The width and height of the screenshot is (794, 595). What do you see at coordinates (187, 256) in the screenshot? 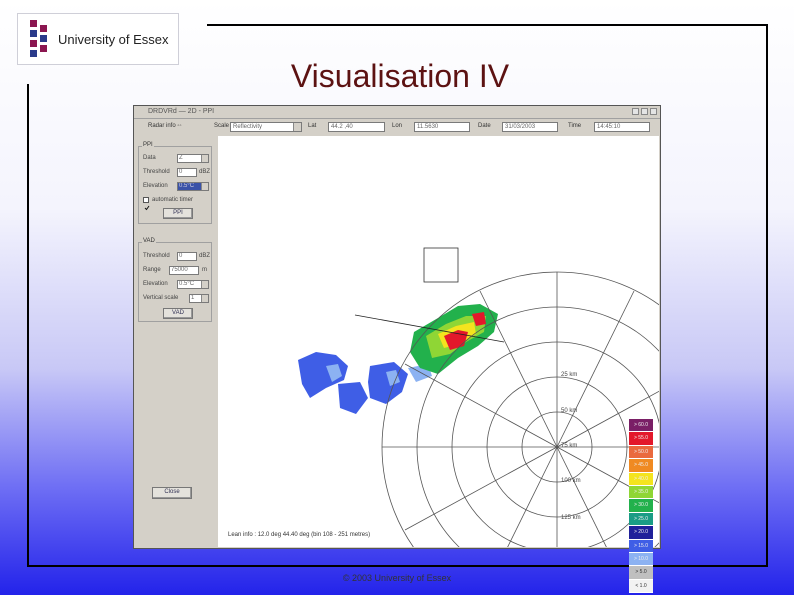
I see `vad-threshold-input: 0` at bounding box center [187, 256].